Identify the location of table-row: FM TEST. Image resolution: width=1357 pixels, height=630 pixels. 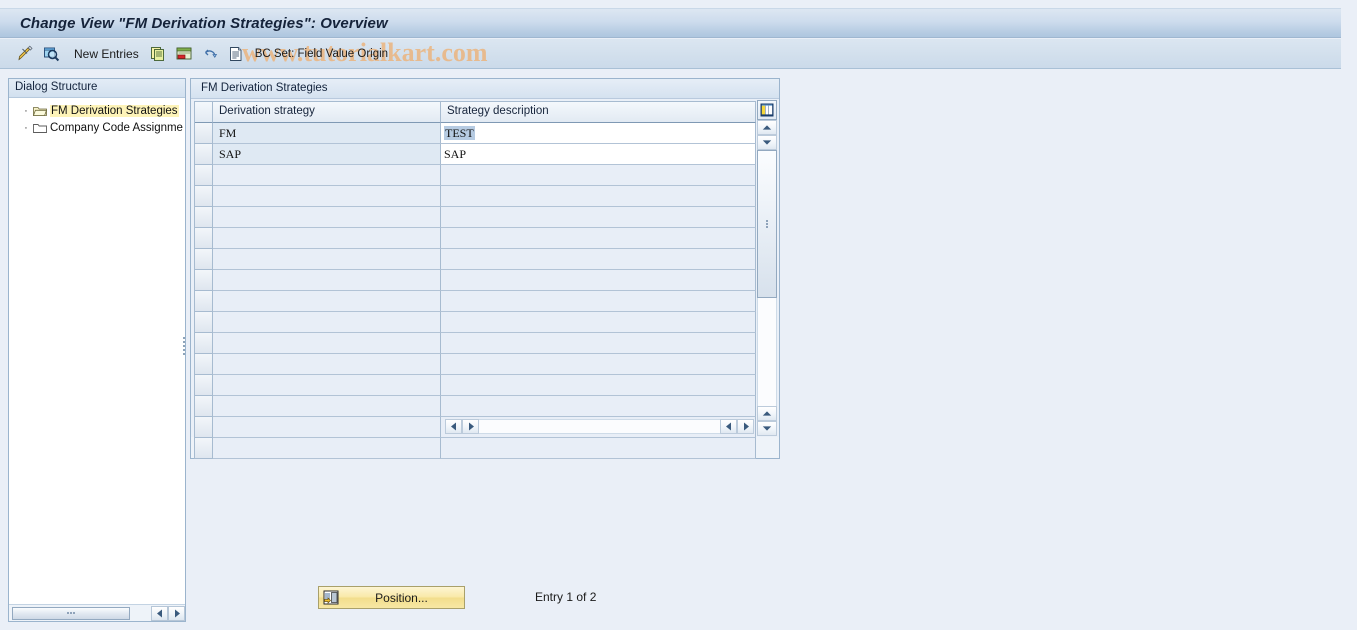
(475, 133).